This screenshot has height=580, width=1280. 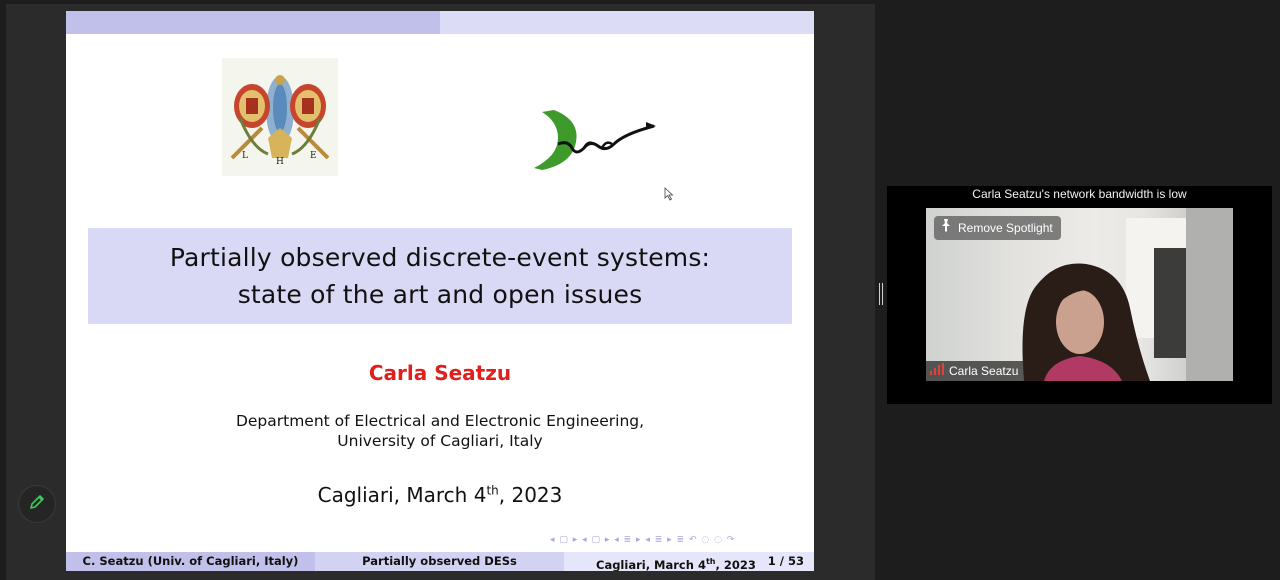 I want to click on svg-text: H, so click(x=280, y=162).